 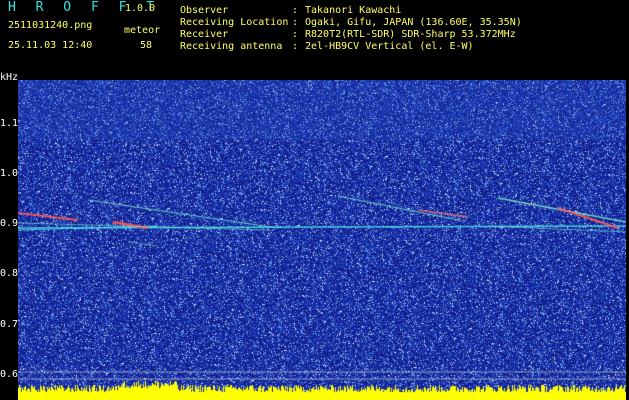 What do you see at coordinates (353, 10) in the screenshot?
I see `observer-value: Takanori Kawachi` at bounding box center [353, 10].